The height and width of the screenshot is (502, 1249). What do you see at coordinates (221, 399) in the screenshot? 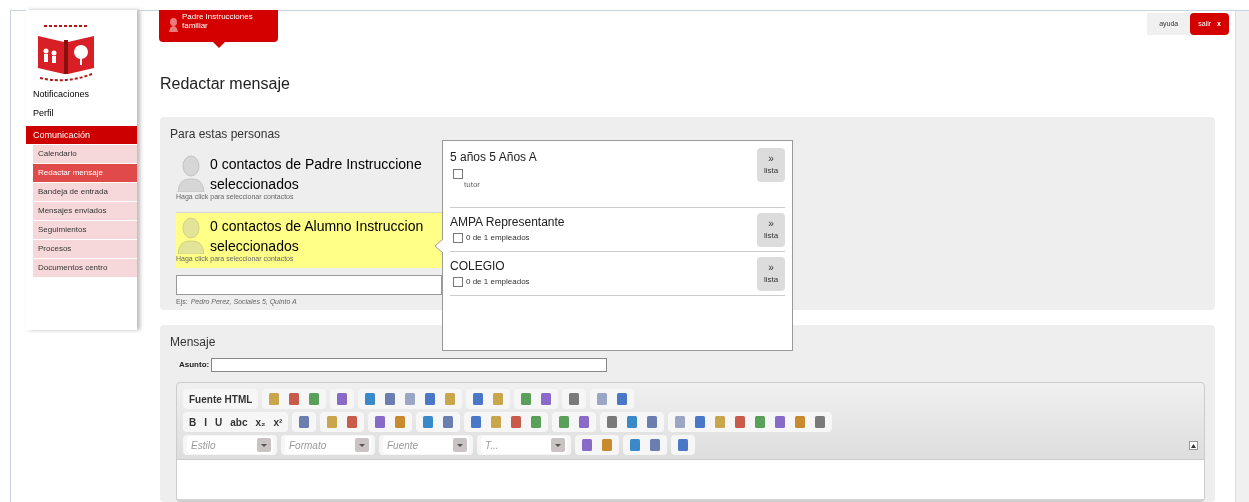
I see `toolbar-button: Fuente HTML` at bounding box center [221, 399].